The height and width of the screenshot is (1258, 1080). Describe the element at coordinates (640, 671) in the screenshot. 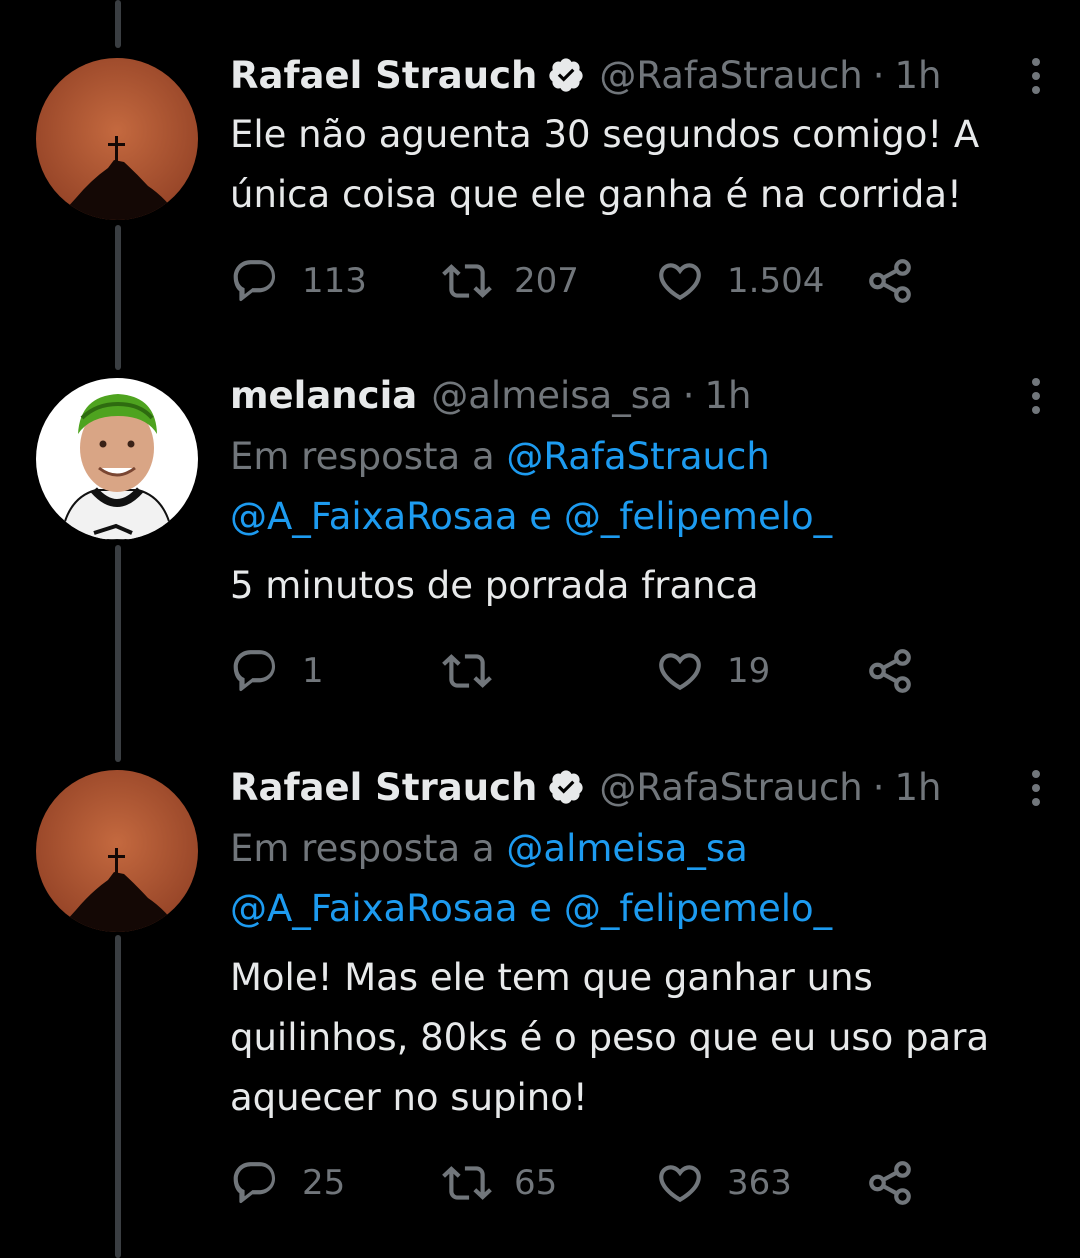

I see `tweet-actions: 1 19` at that location.